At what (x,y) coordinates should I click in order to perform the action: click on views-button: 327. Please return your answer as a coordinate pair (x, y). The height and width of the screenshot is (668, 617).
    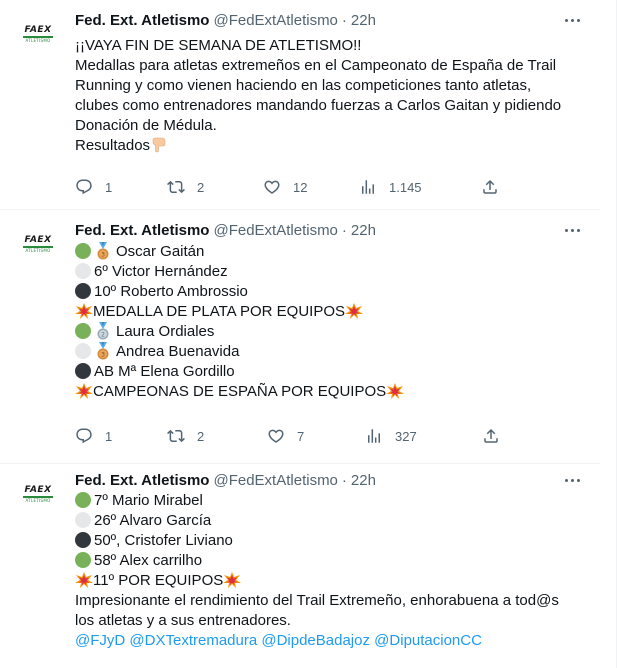
    Looking at the image, I should click on (423, 436).